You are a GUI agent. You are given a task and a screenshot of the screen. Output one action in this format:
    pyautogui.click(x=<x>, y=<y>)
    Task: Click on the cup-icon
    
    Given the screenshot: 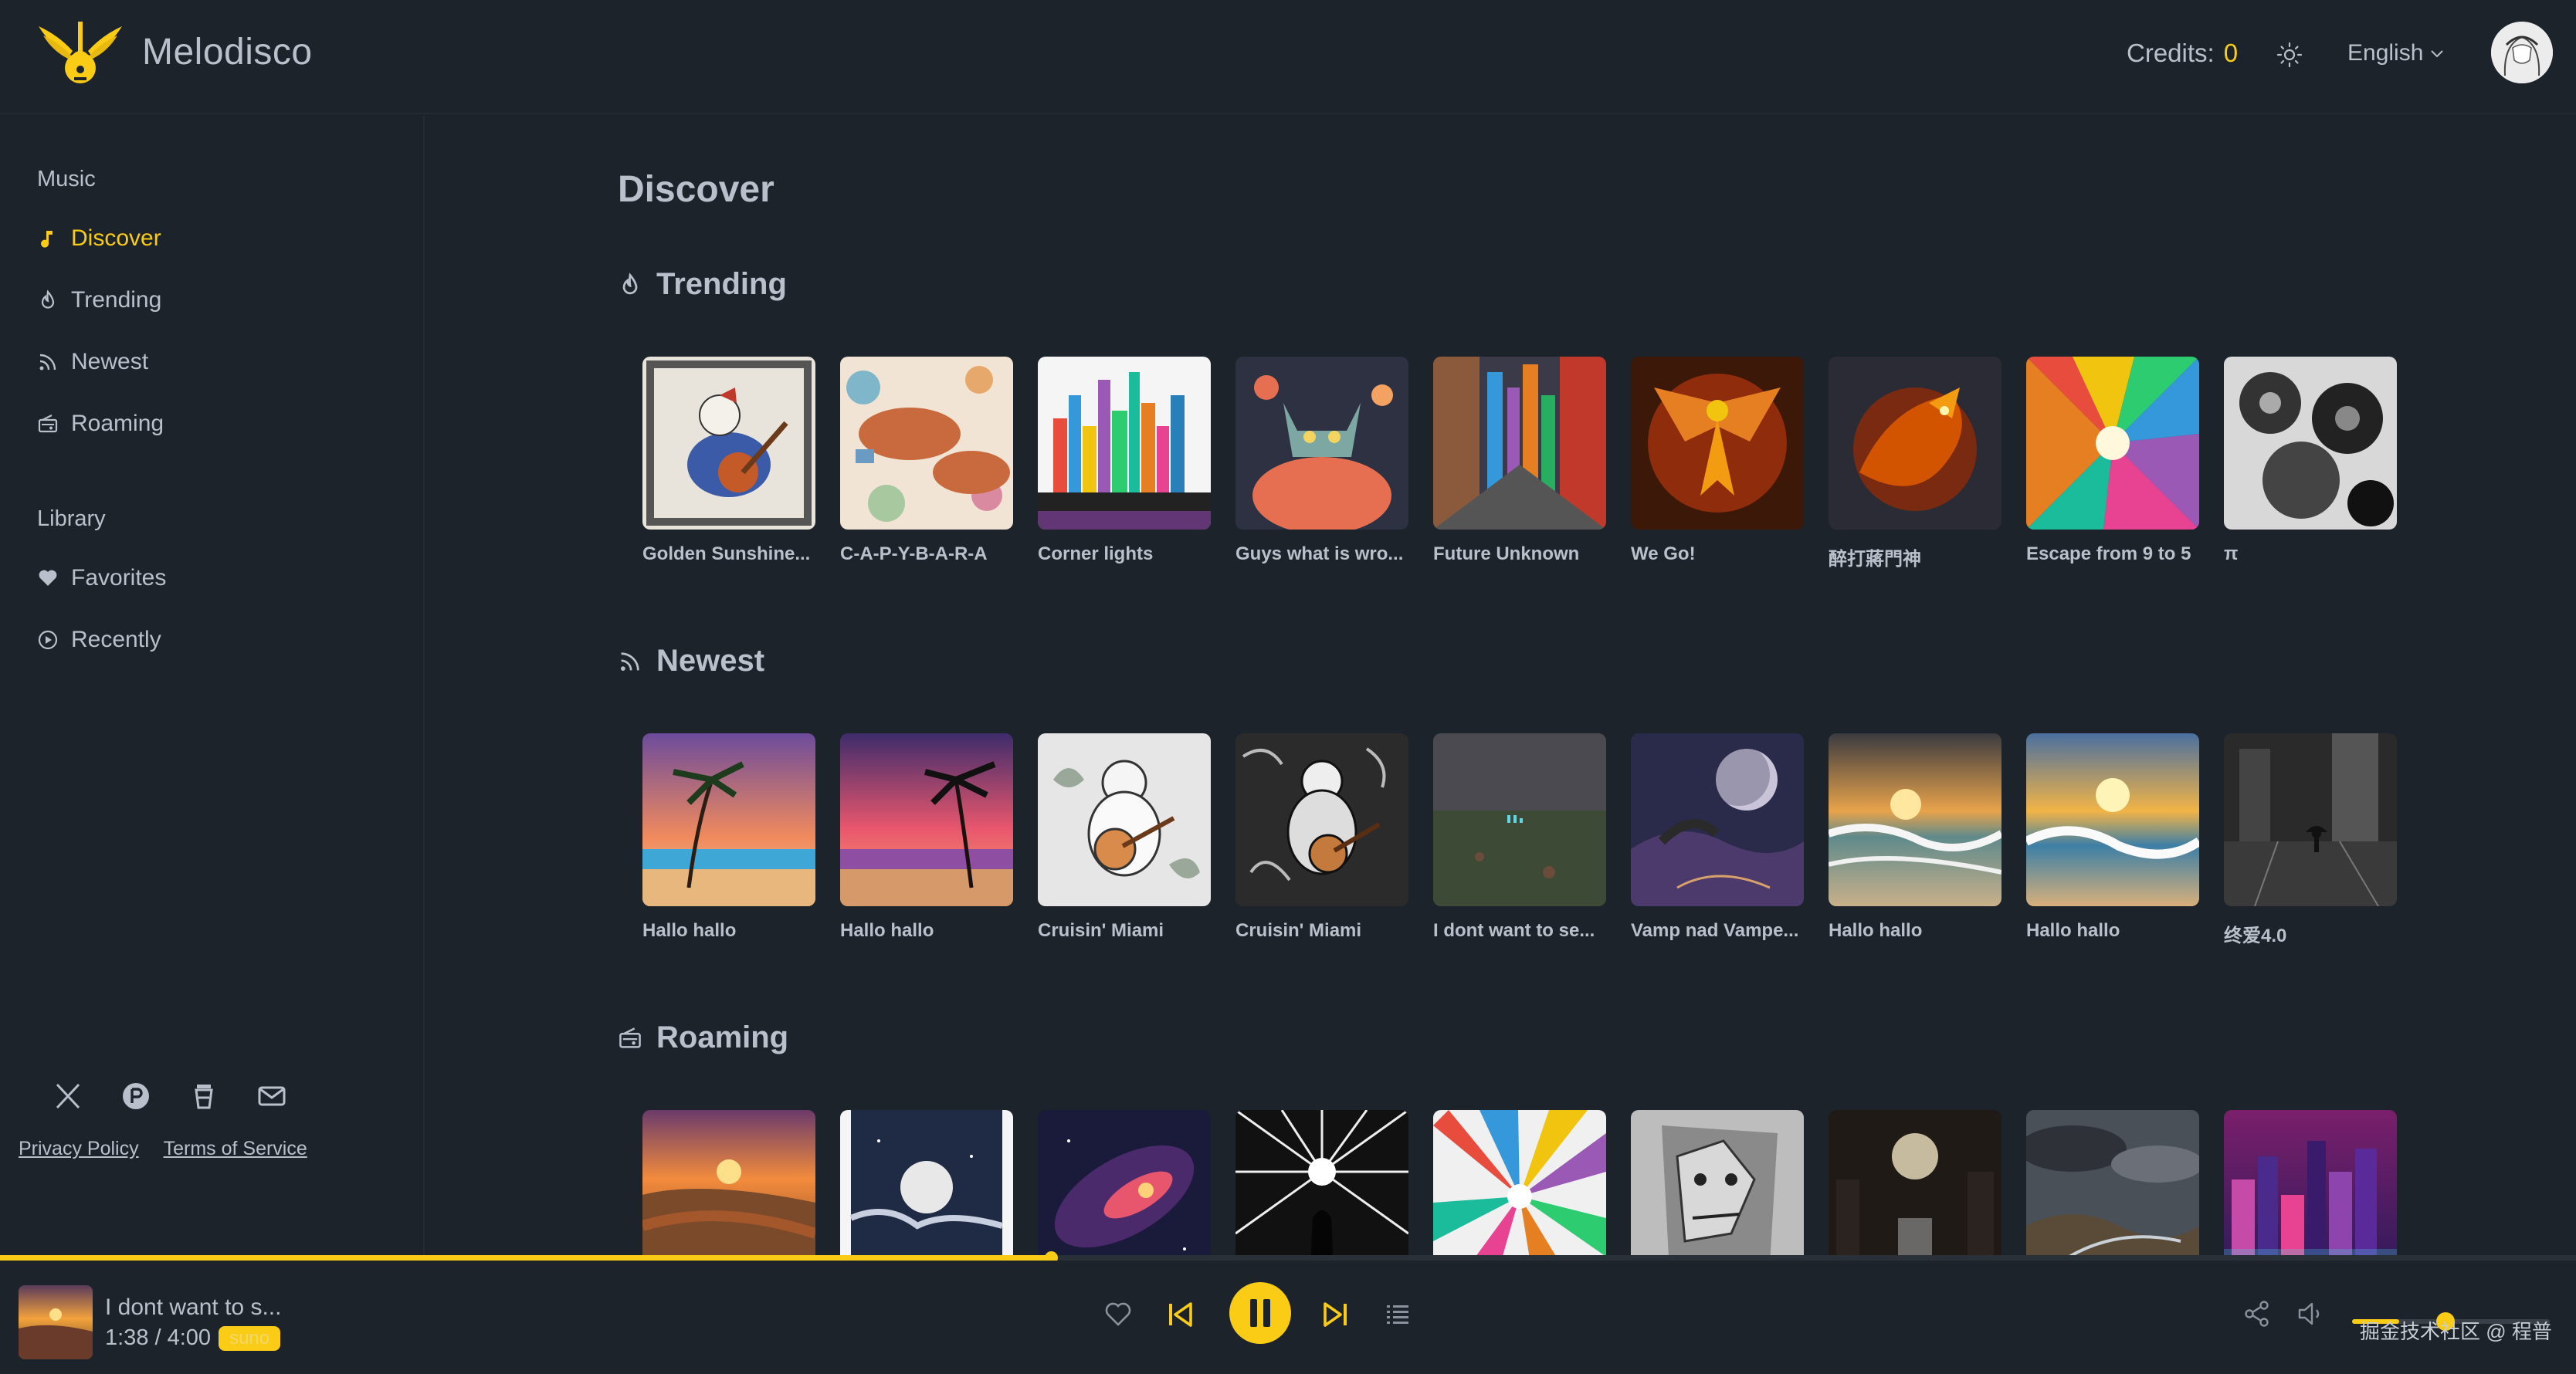 What is the action you would take?
    pyautogui.click(x=203, y=1096)
    